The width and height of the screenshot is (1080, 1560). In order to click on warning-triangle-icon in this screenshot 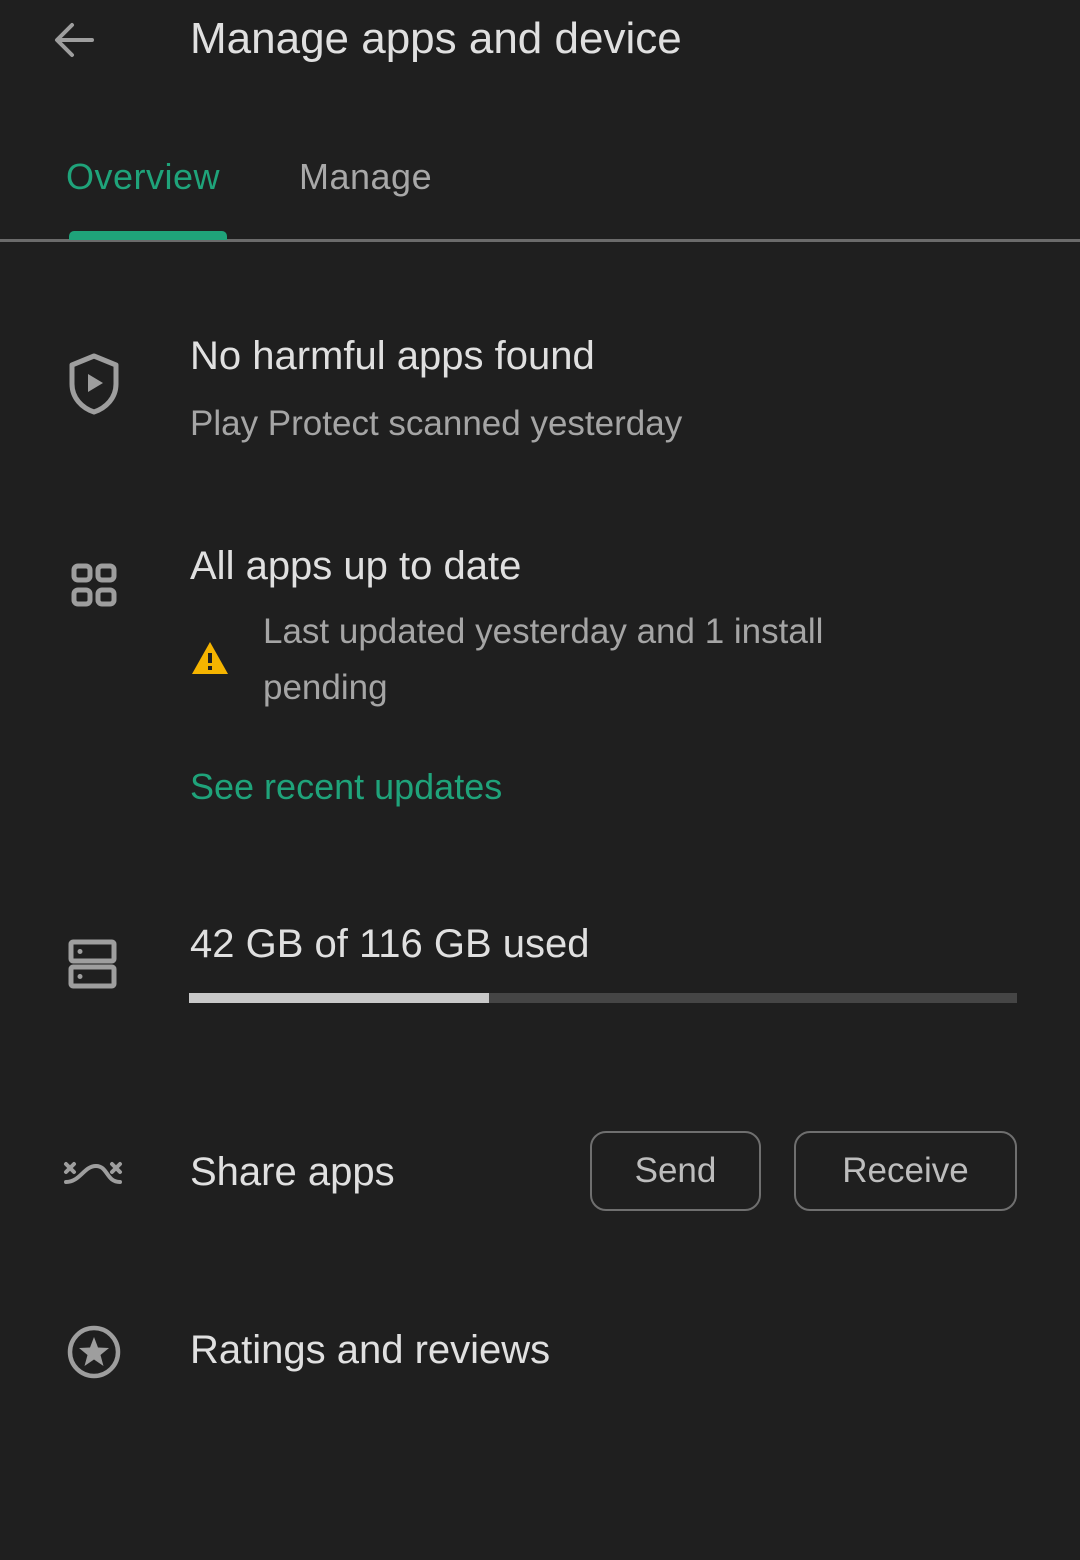, I will do `click(210, 658)`.